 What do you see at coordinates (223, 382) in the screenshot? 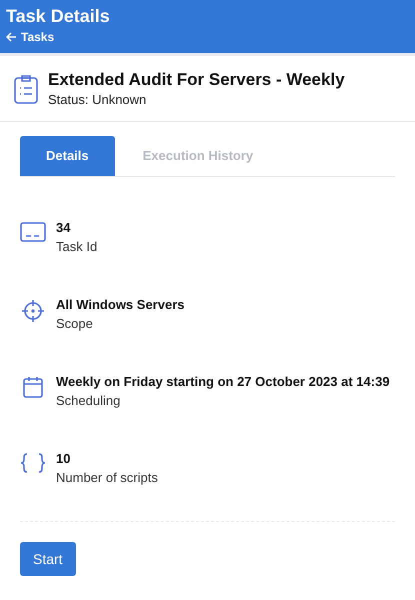
I see `detail-value: Weekly on Friday starting on 27 October 2023 at 14:39` at bounding box center [223, 382].